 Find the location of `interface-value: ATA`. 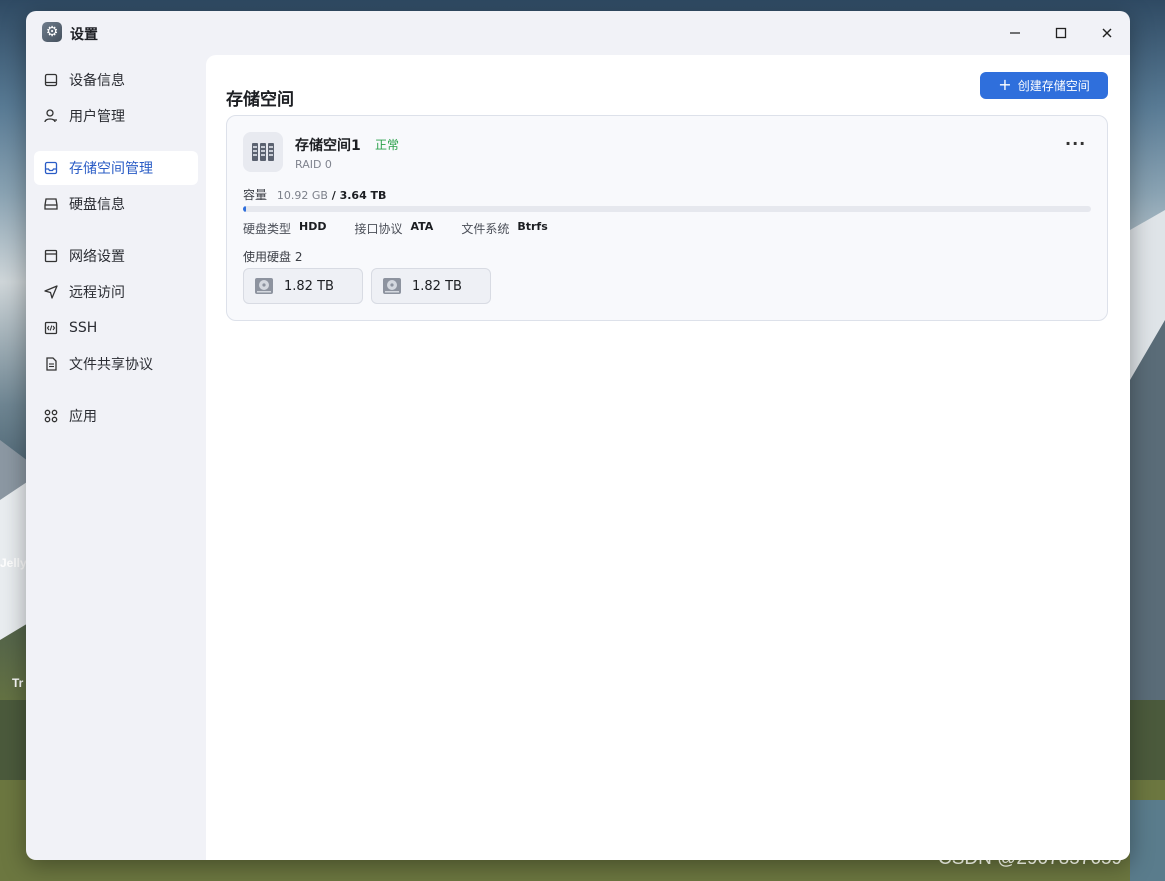

interface-value: ATA is located at coordinates (422, 226).